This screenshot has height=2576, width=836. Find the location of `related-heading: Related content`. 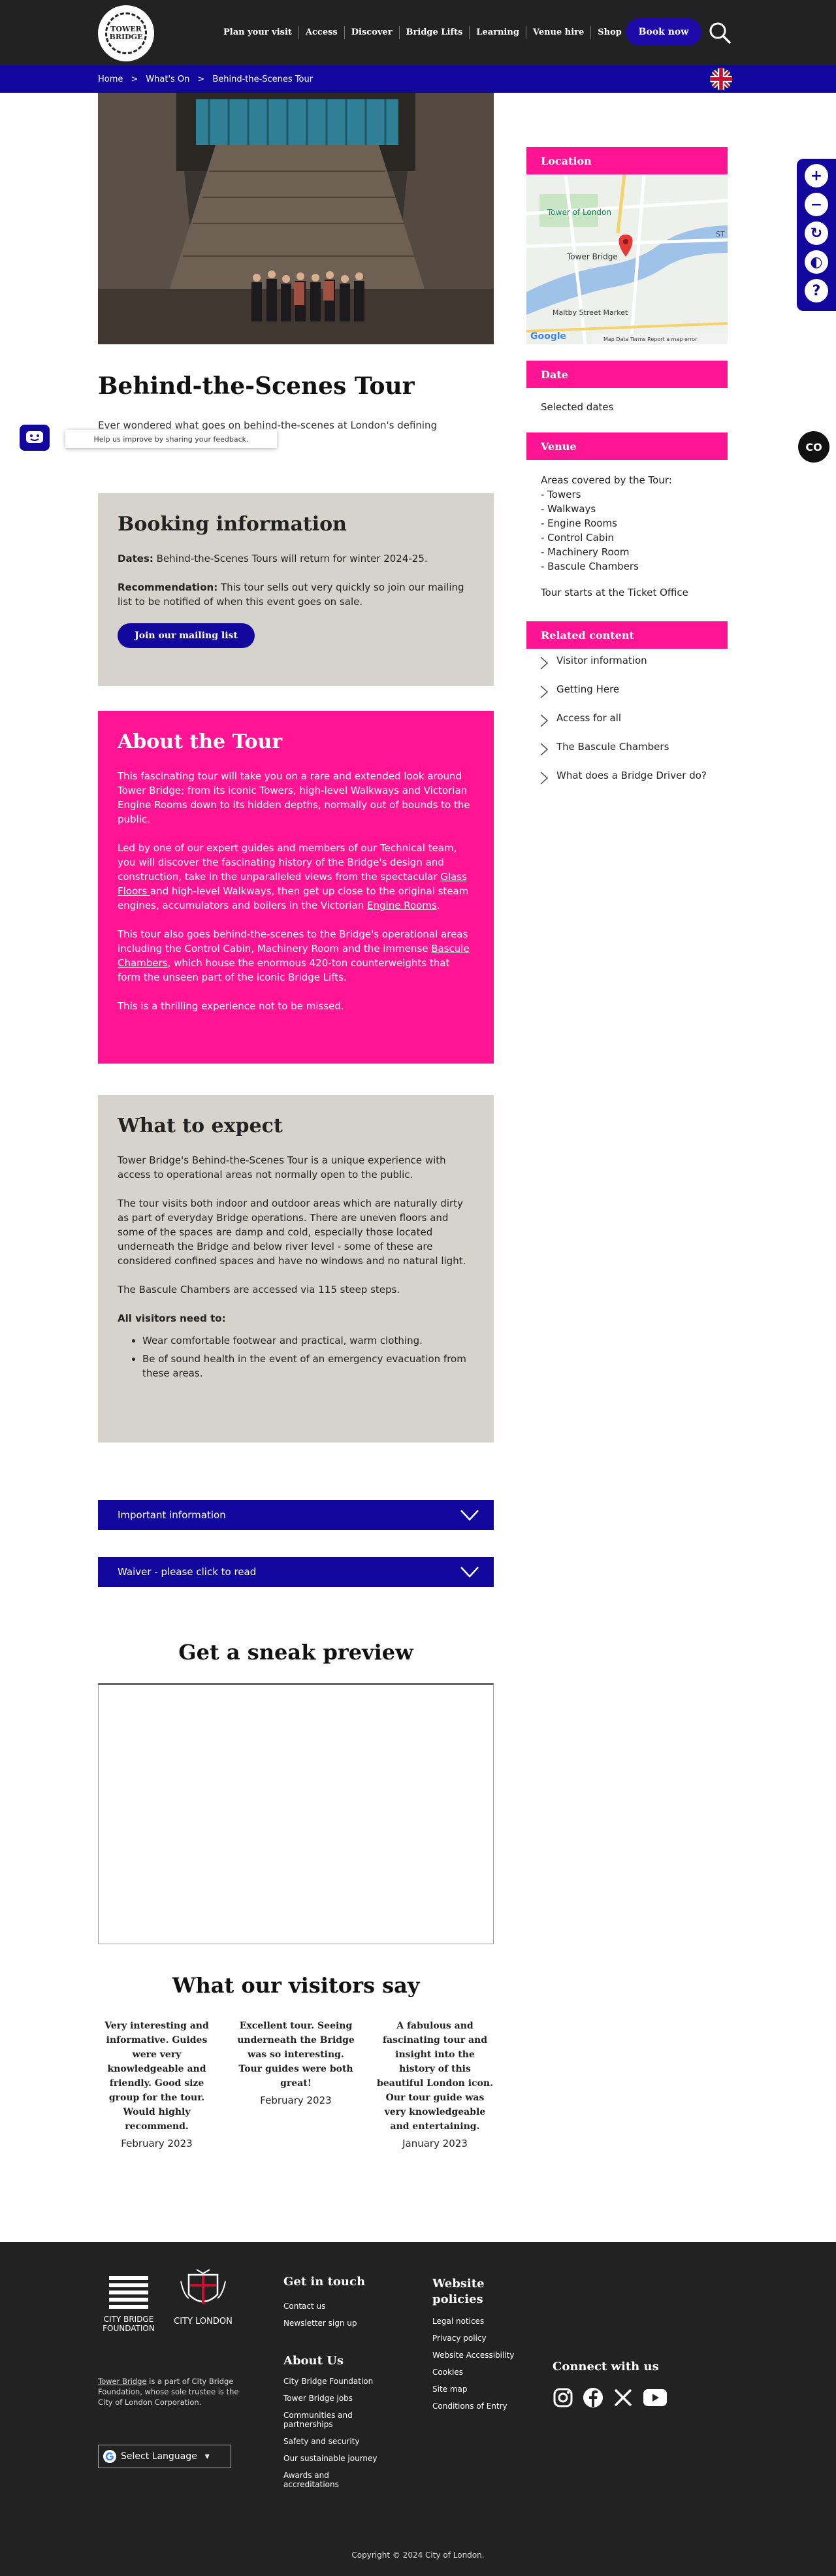

related-heading: Related content is located at coordinates (627, 635).